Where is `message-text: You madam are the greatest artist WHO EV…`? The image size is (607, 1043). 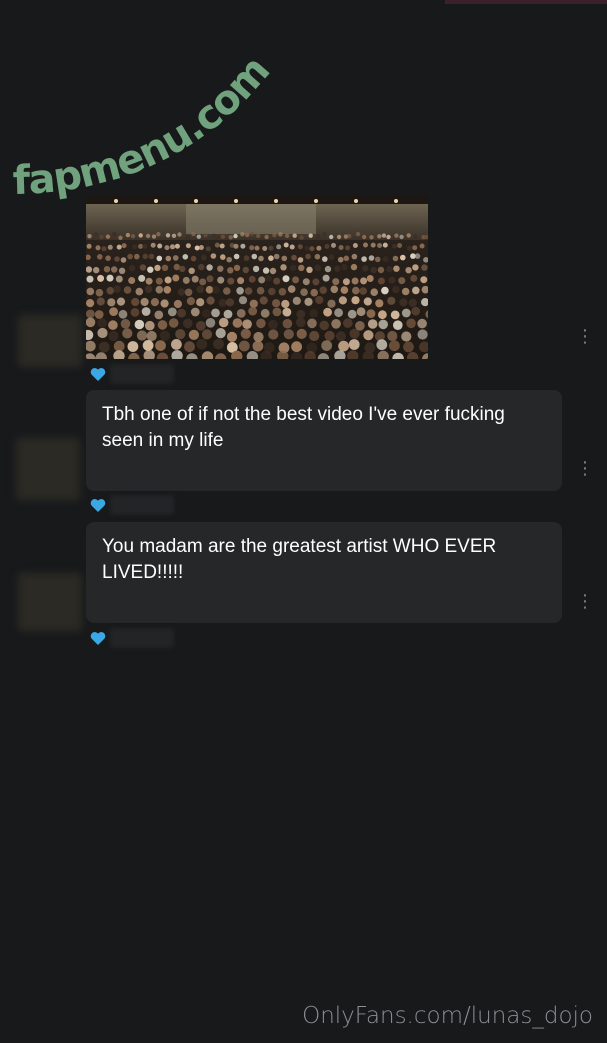 message-text: You madam are the greatest artist WHO EV… is located at coordinates (299, 559).